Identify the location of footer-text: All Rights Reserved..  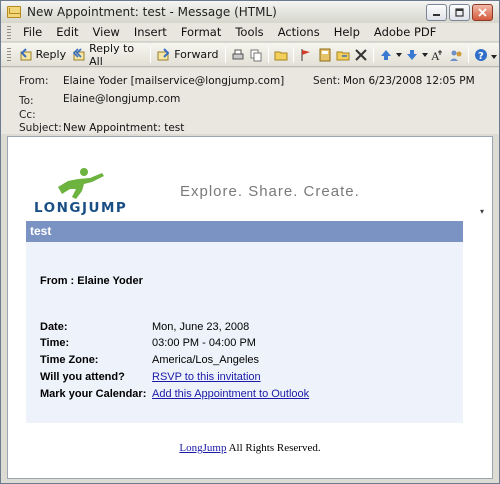
(273, 448).